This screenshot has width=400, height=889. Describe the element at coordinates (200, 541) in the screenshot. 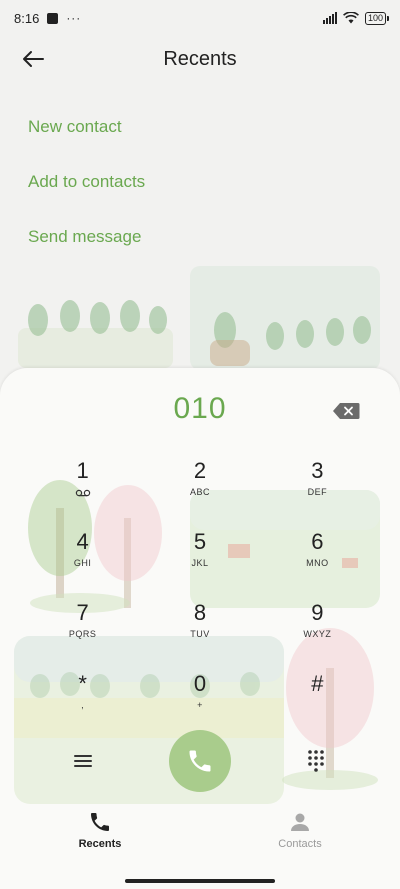

I see `key-digit: 5` at that location.